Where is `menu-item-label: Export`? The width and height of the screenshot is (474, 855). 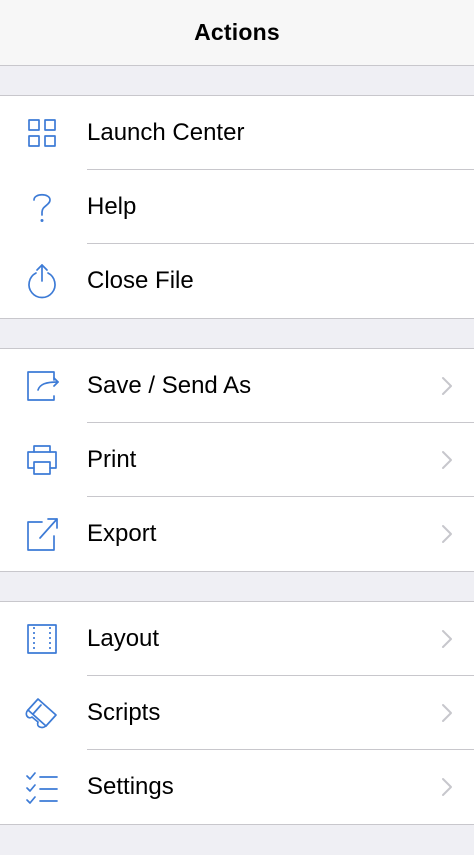 menu-item-label: Export is located at coordinates (122, 533).